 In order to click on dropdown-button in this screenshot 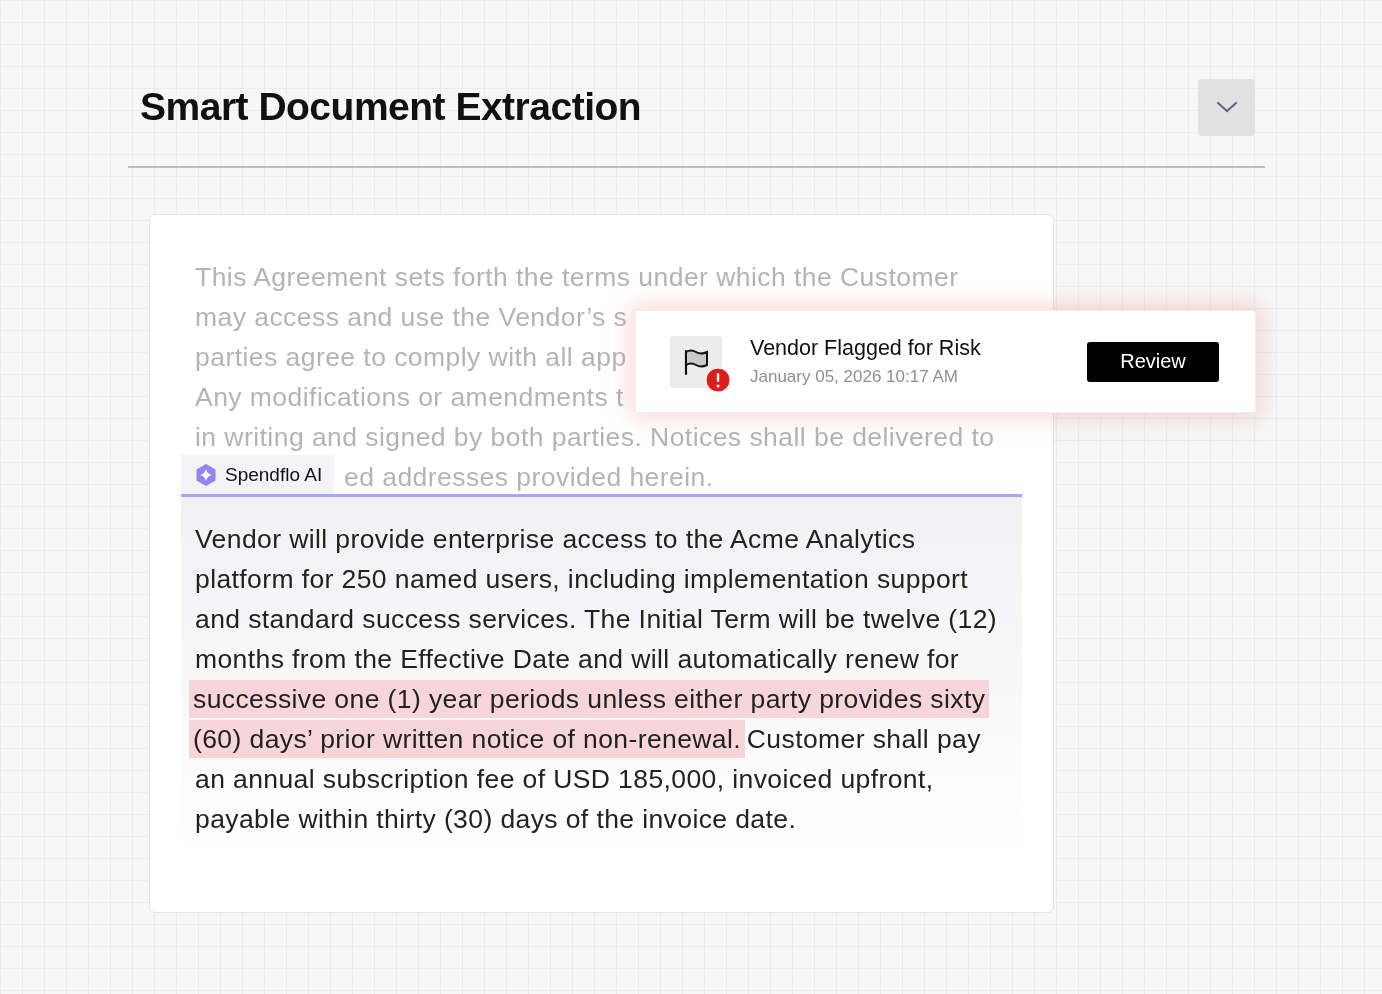, I will do `click(1226, 107)`.